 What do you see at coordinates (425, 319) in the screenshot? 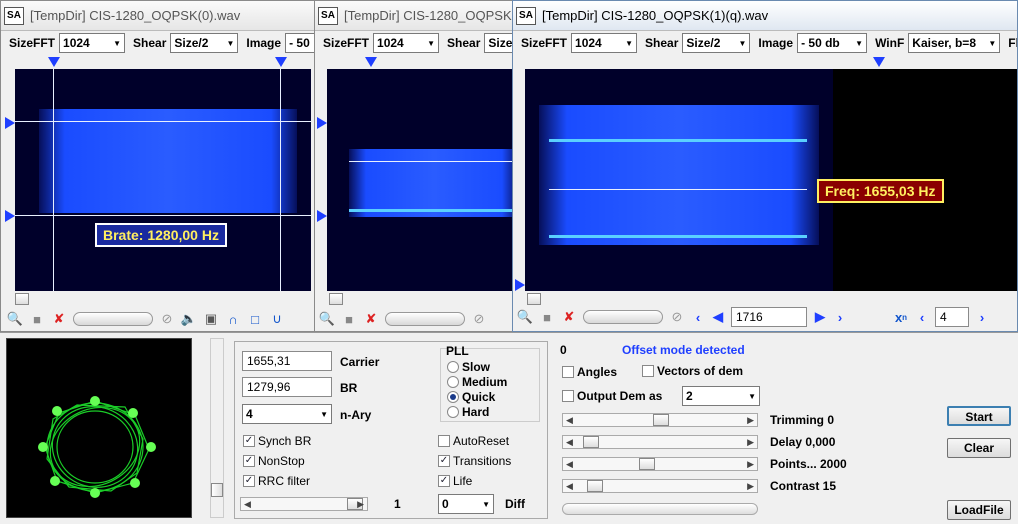
I see `window-2-slider` at bounding box center [425, 319].